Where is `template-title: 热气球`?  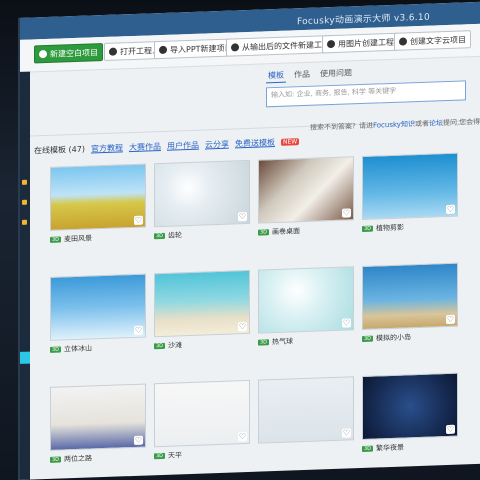
template-title: 热气球 is located at coordinates (283, 342).